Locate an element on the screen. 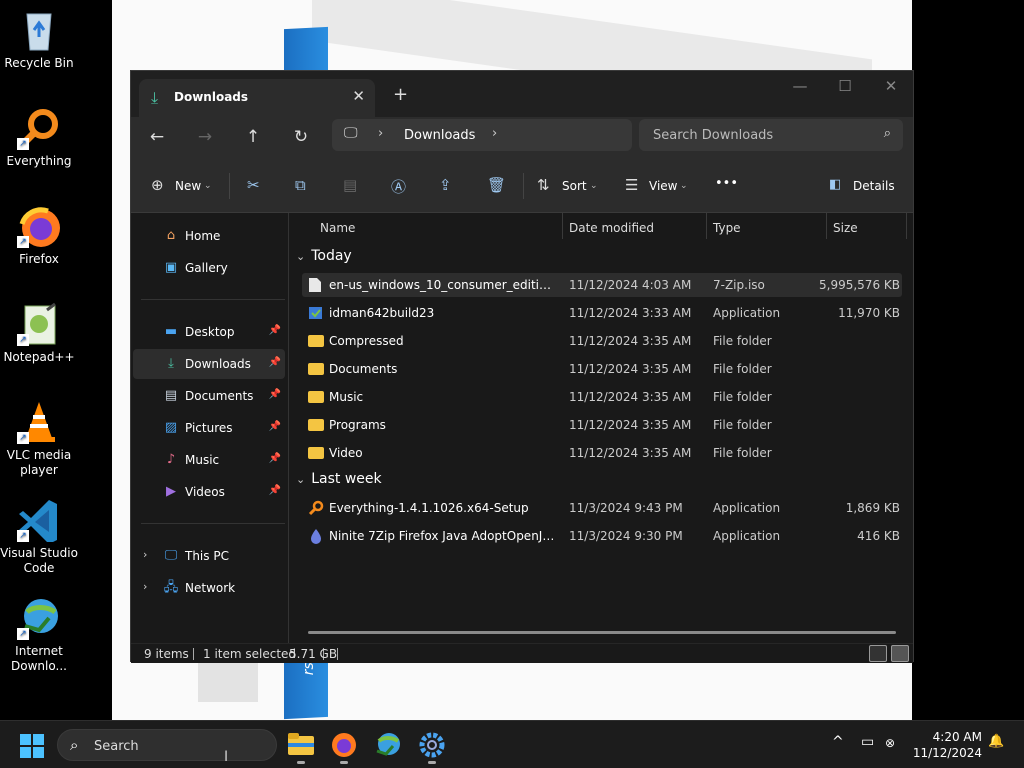 Image resolution: width=1024 pixels, height=768 pixels. tab-downloads: ⤓ Downloads ✕ is located at coordinates (257, 98).